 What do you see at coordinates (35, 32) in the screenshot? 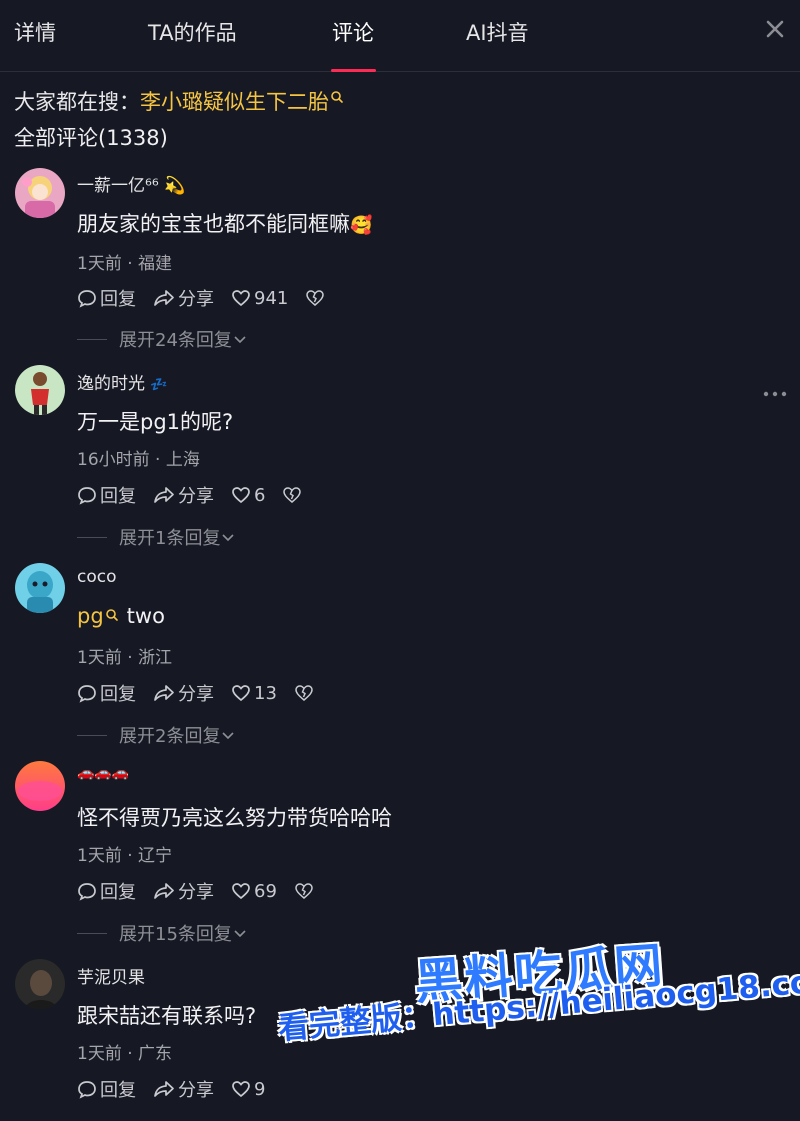
I see `tab-details: 详情` at bounding box center [35, 32].